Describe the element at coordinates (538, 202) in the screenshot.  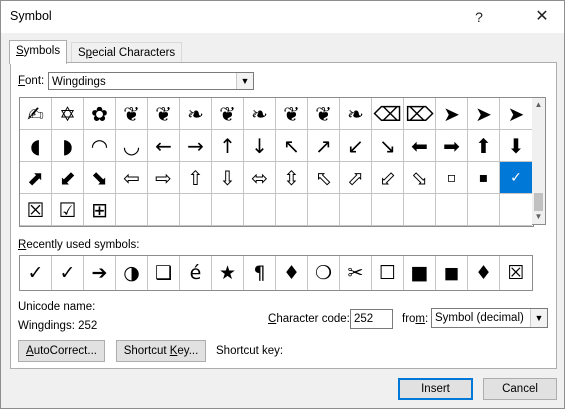
I see `scroll-thumb` at that location.